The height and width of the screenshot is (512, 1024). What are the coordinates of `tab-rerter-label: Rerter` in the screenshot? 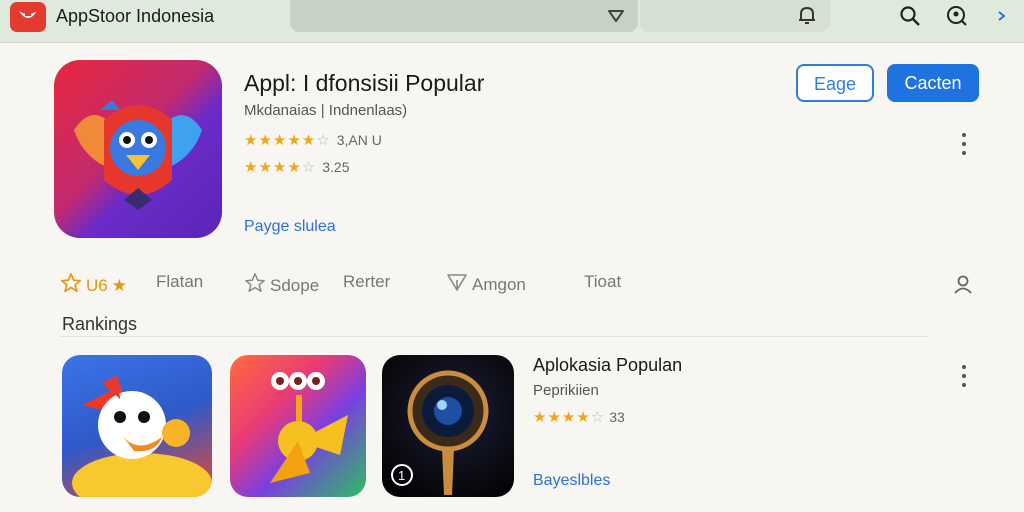 It's located at (367, 281).